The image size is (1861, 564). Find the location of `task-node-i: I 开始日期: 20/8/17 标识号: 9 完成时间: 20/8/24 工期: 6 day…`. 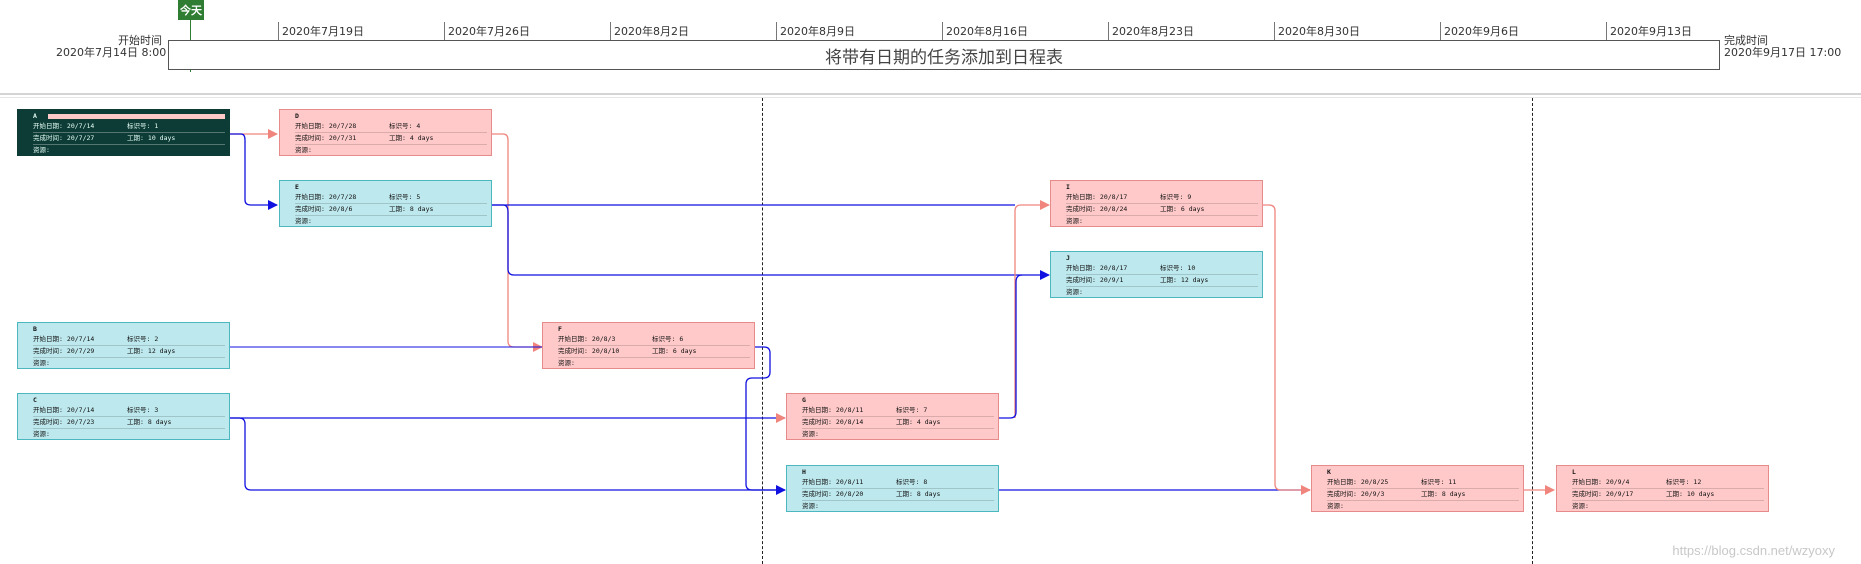

task-node-i: I 开始日期: 20/8/17 标识号: 9 完成时间: 20/8/24 工期: 6 day… is located at coordinates (1156, 203).